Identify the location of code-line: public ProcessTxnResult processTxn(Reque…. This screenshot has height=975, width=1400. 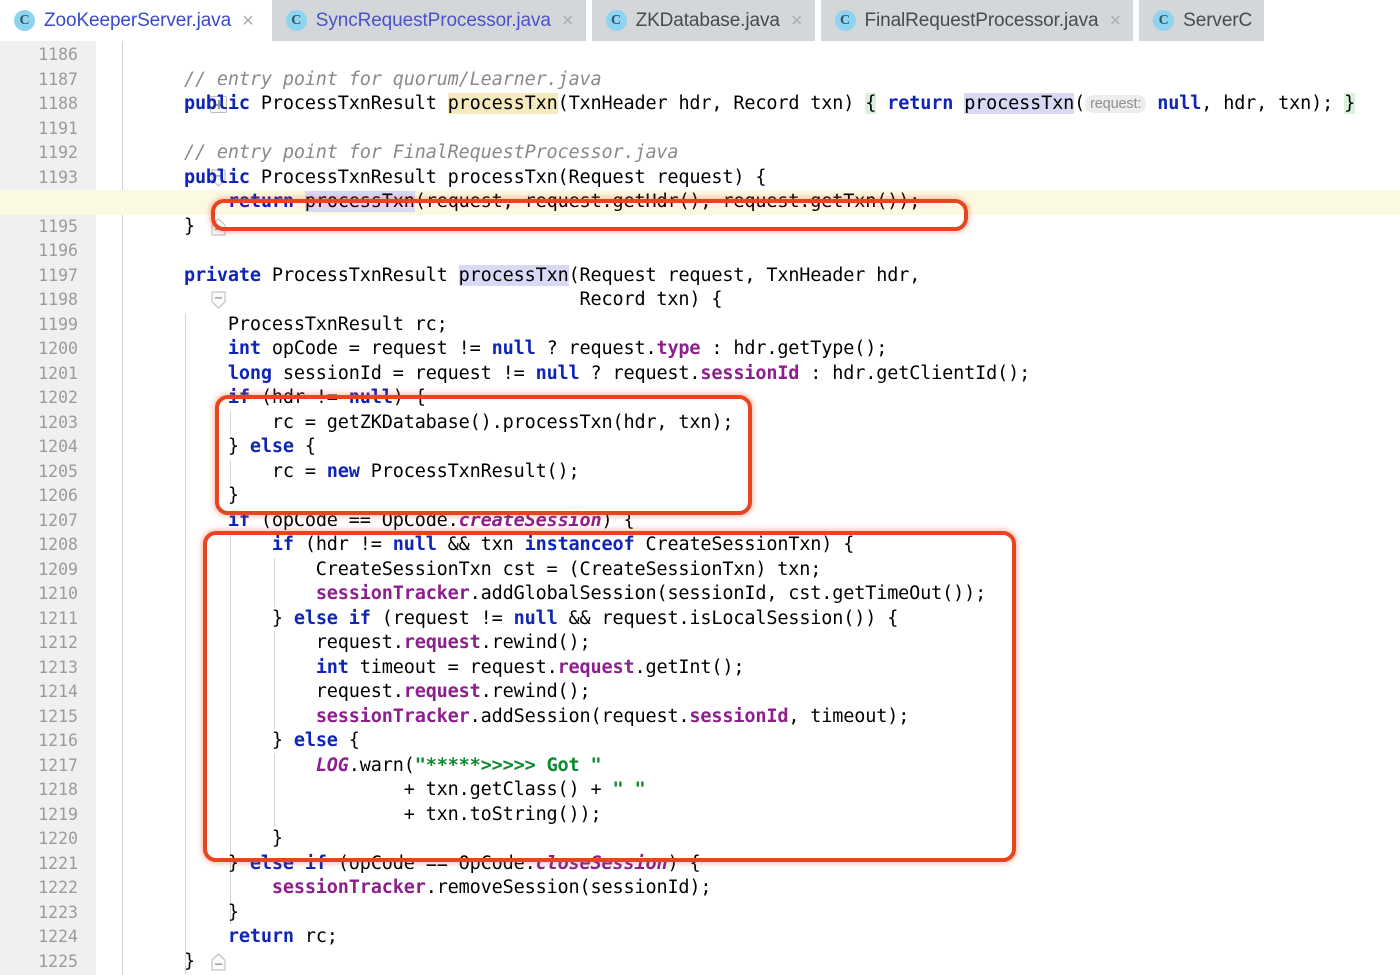
(453, 178).